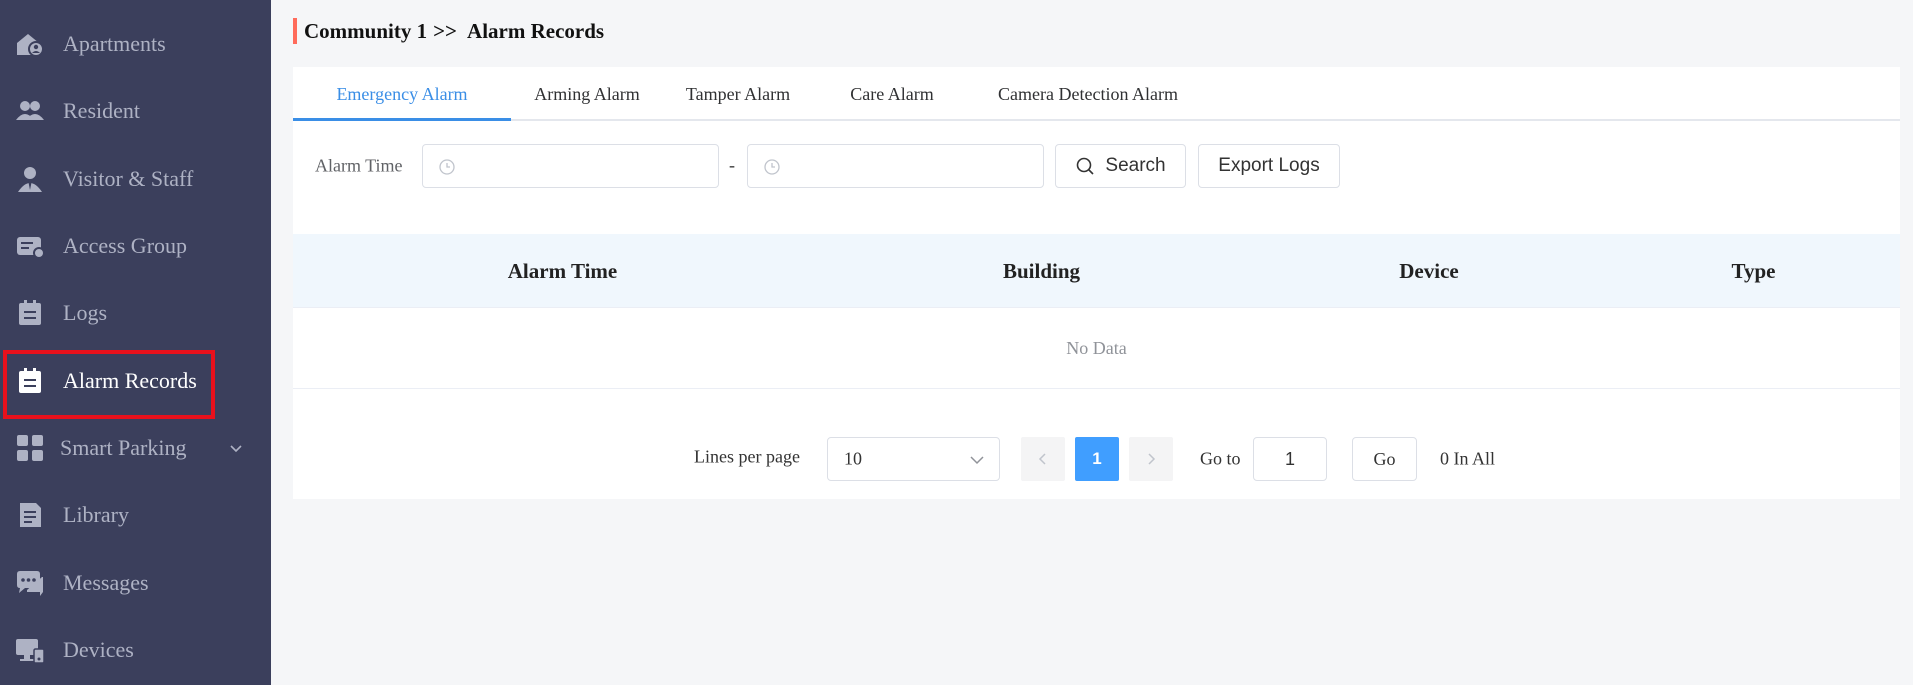 This screenshot has width=1913, height=685. What do you see at coordinates (295, 31) in the screenshot?
I see `breadcrumb-accent-bar` at bounding box center [295, 31].